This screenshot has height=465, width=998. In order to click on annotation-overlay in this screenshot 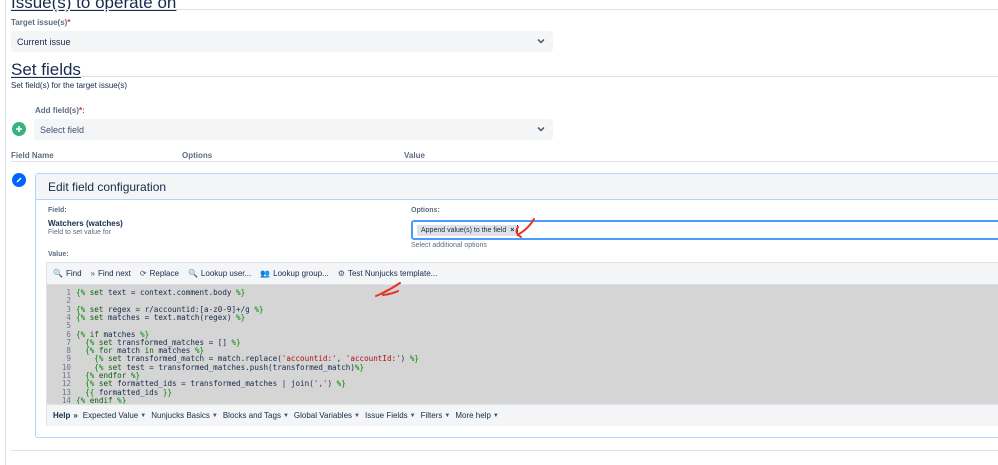, I will do `click(455, 257)`.